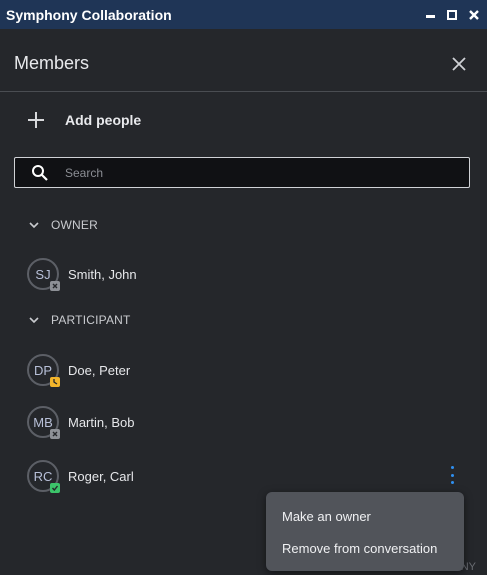 The width and height of the screenshot is (487, 575). I want to click on remove-from-conversation-menu-item: Remove from conversation, so click(359, 548).